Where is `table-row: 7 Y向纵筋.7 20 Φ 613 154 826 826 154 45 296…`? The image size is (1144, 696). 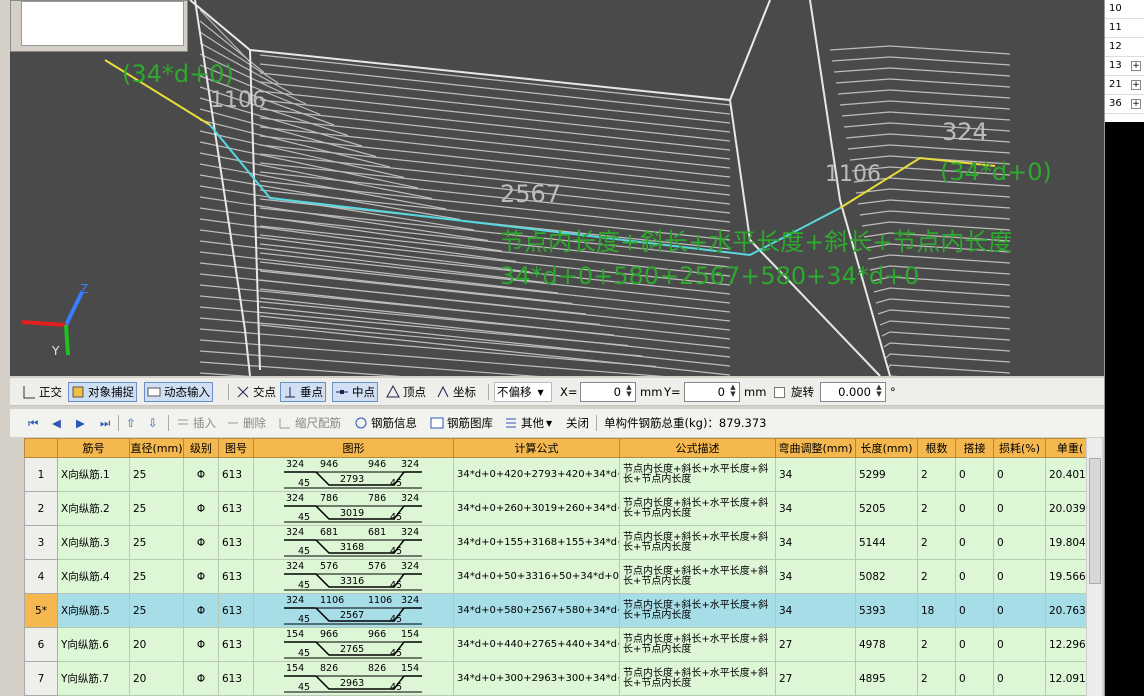 table-row: 7 Y向纵筋.7 20 Φ 613 154 826 826 154 45 296… is located at coordinates (559, 678).